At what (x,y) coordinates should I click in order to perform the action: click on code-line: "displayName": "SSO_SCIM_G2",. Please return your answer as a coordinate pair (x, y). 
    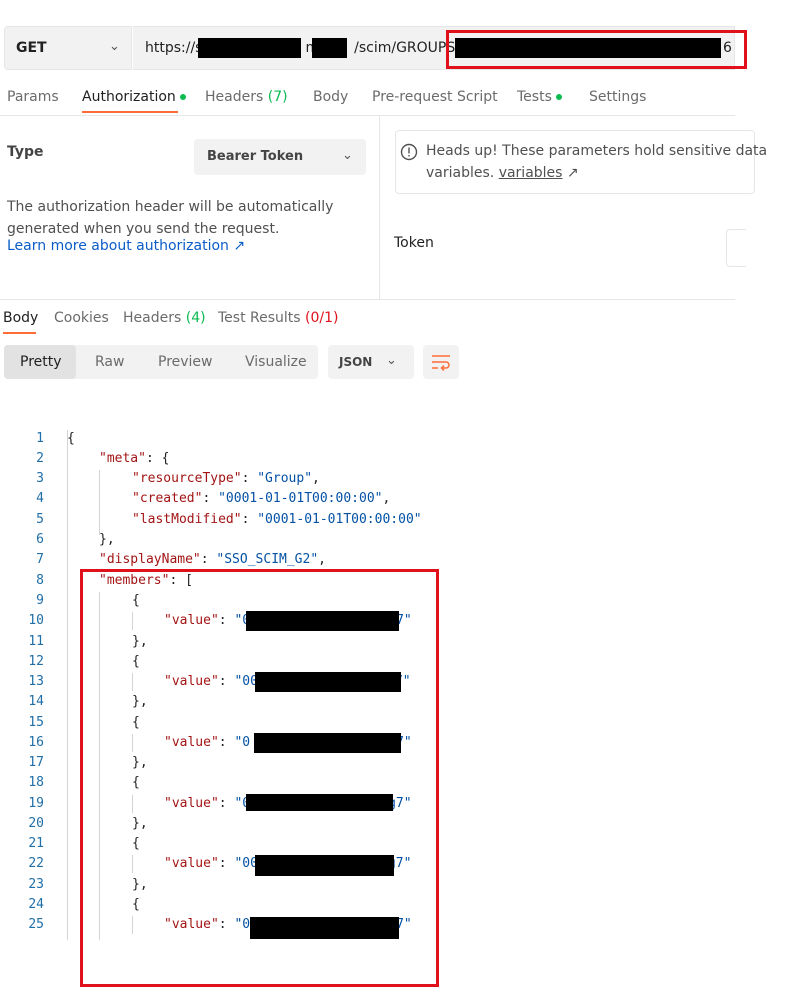
    Looking at the image, I should click on (212, 559).